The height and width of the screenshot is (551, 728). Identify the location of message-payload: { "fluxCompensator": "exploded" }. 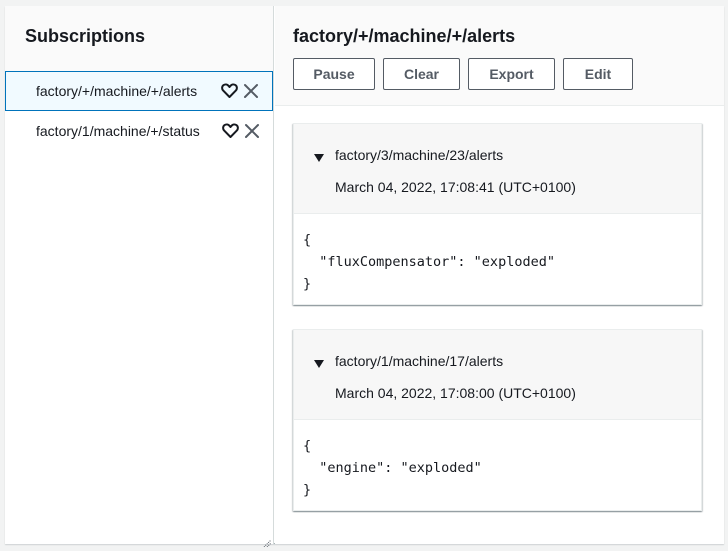
(429, 262).